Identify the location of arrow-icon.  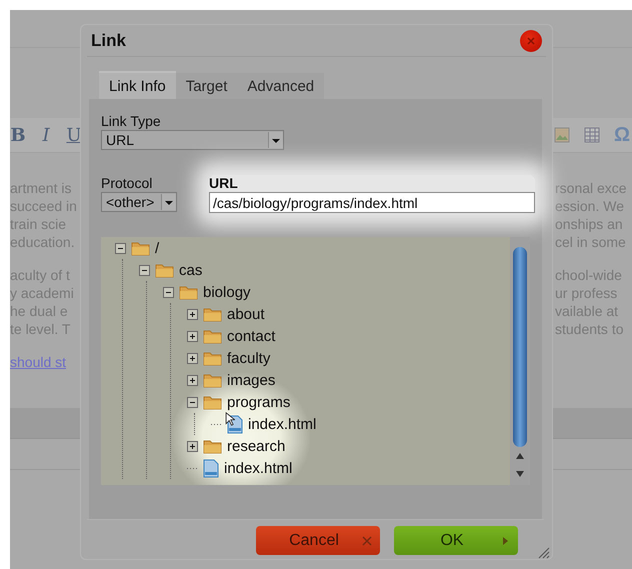
(505, 541).